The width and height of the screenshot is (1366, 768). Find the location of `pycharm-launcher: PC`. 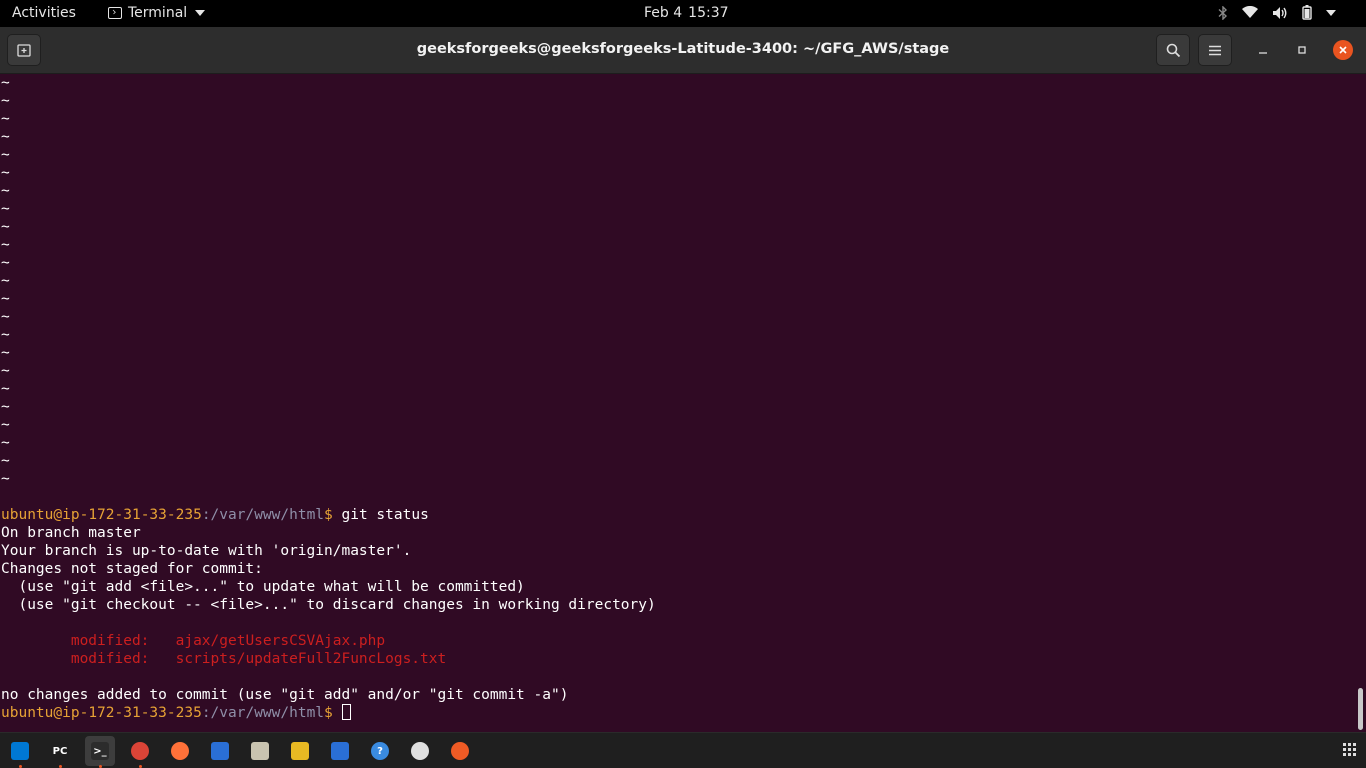

pycharm-launcher: PC is located at coordinates (60, 752).